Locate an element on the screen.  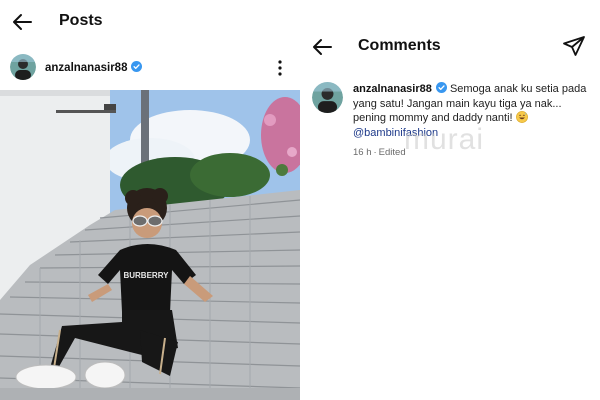
comments-header: Comments is located at coordinates (450, 46).